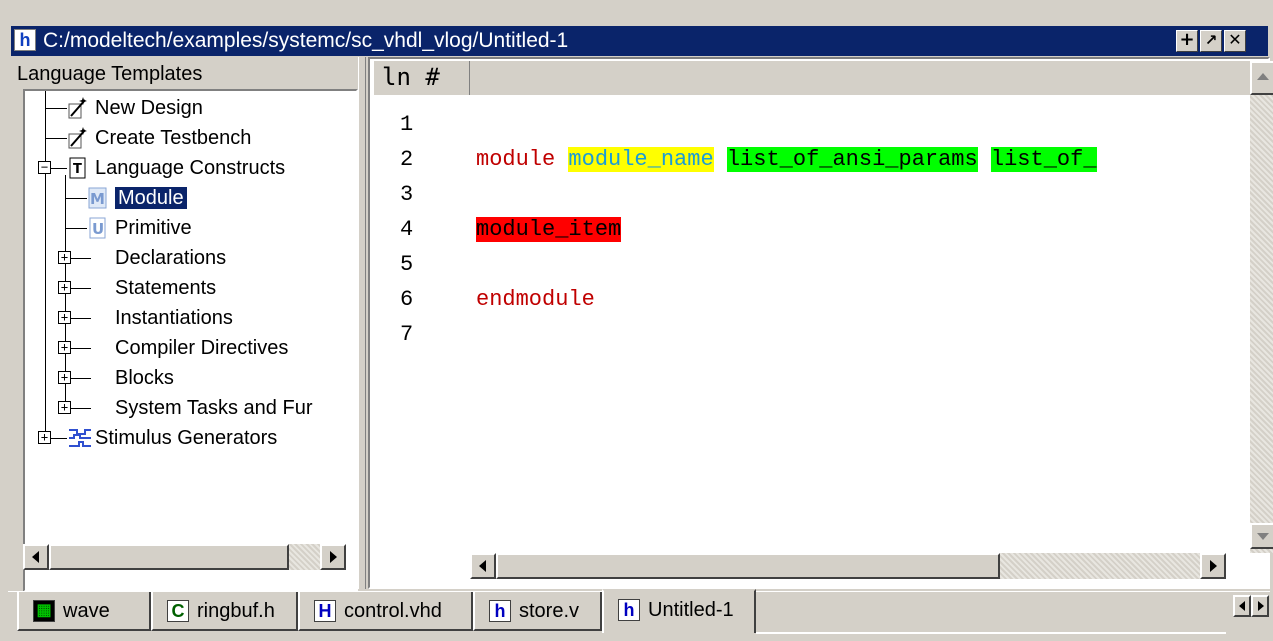 This screenshot has width=1273, height=641. Describe the element at coordinates (641, 159) in the screenshot. I see `token-name: module_name` at that location.